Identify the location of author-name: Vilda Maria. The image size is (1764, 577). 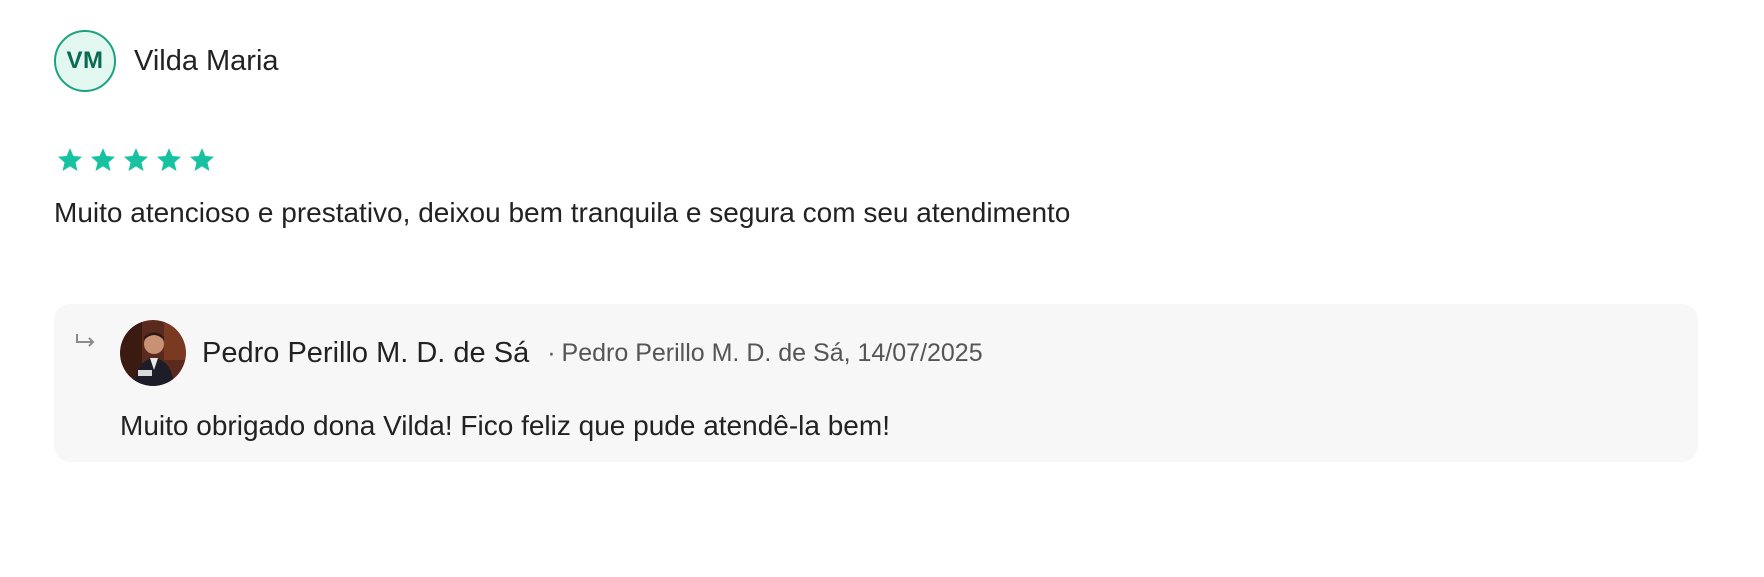
(206, 60).